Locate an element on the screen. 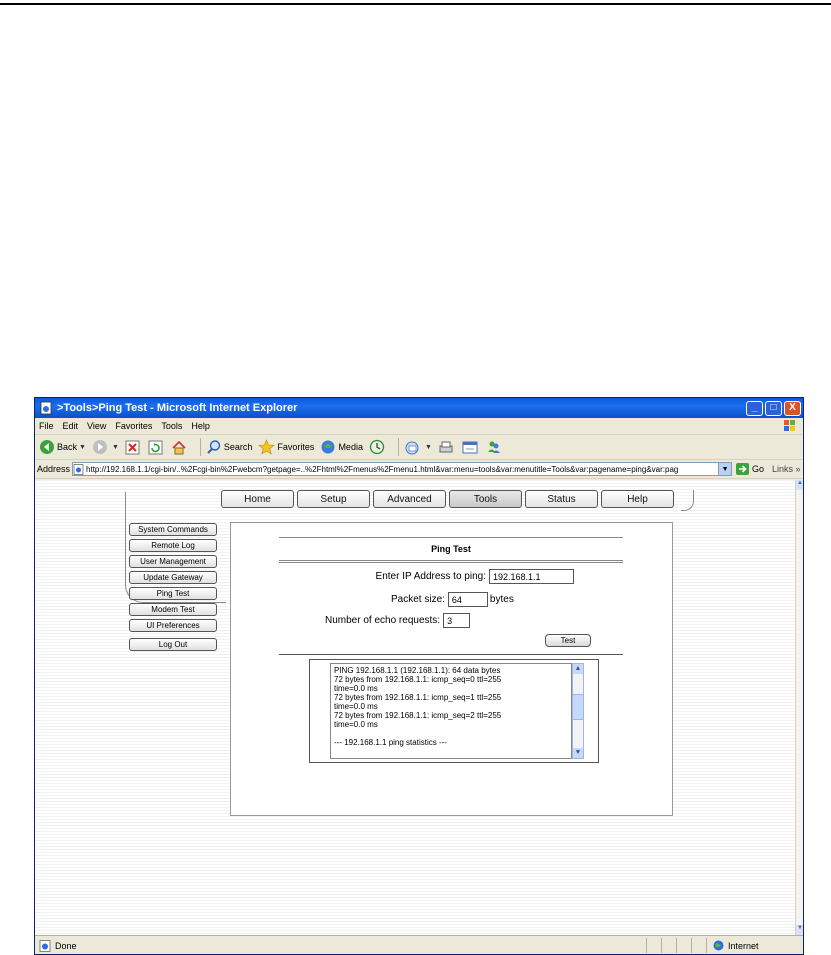  printer-icon is located at coordinates (446, 446).